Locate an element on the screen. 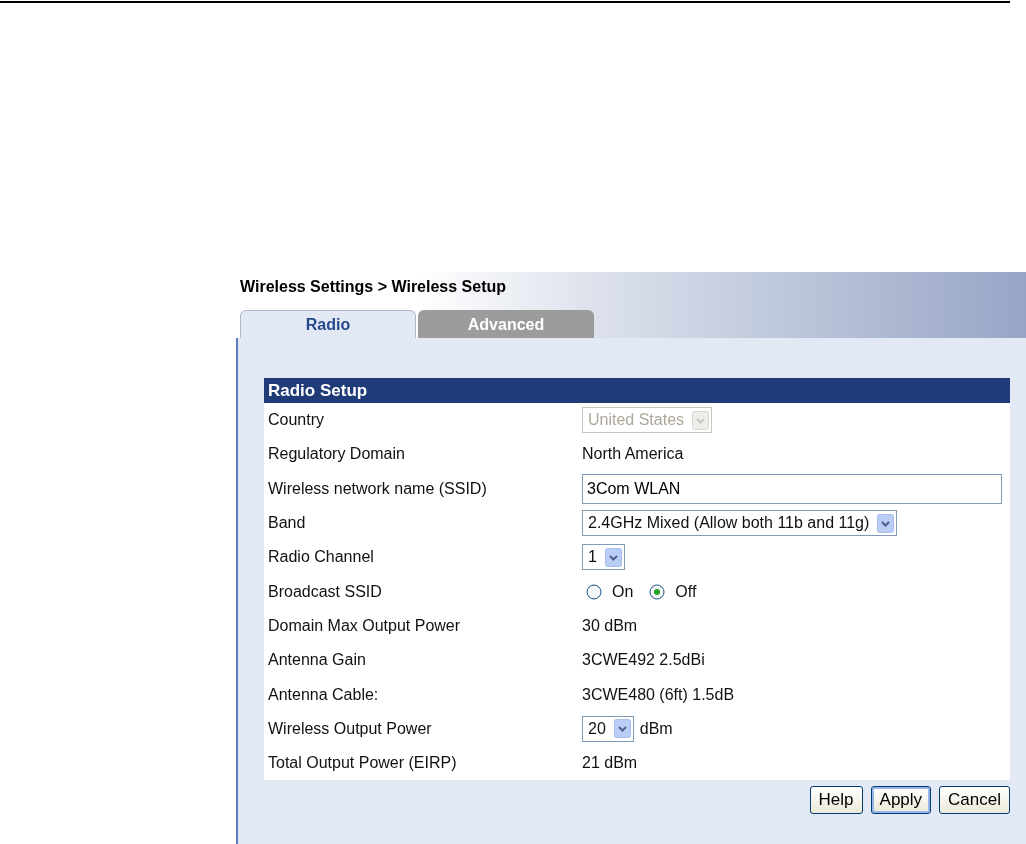 This screenshot has width=1026, height=844. field-label: Antenna Cable: is located at coordinates (323, 694).